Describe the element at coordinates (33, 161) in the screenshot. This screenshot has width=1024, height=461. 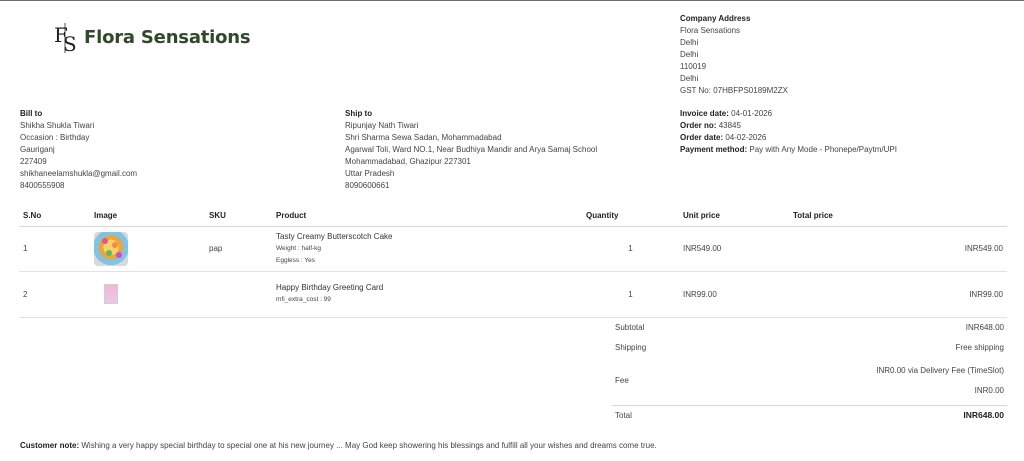
I see `bill-to-line: 227409` at that location.